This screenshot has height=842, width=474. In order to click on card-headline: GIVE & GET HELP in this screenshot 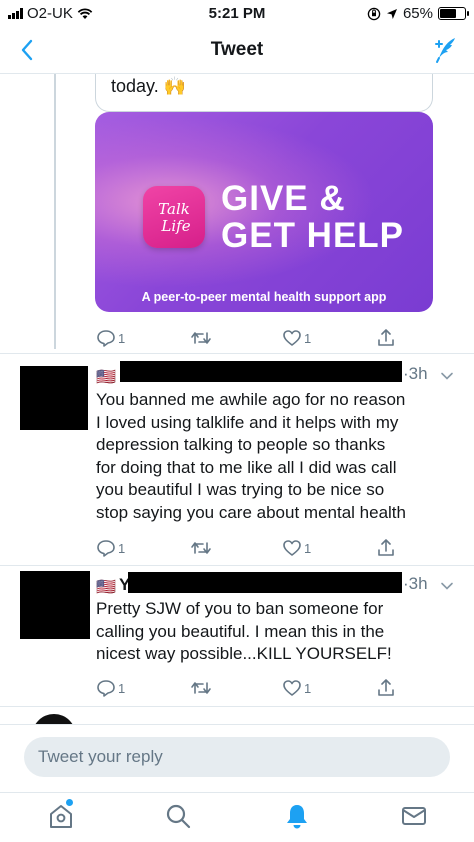, I will do `click(312, 217)`.